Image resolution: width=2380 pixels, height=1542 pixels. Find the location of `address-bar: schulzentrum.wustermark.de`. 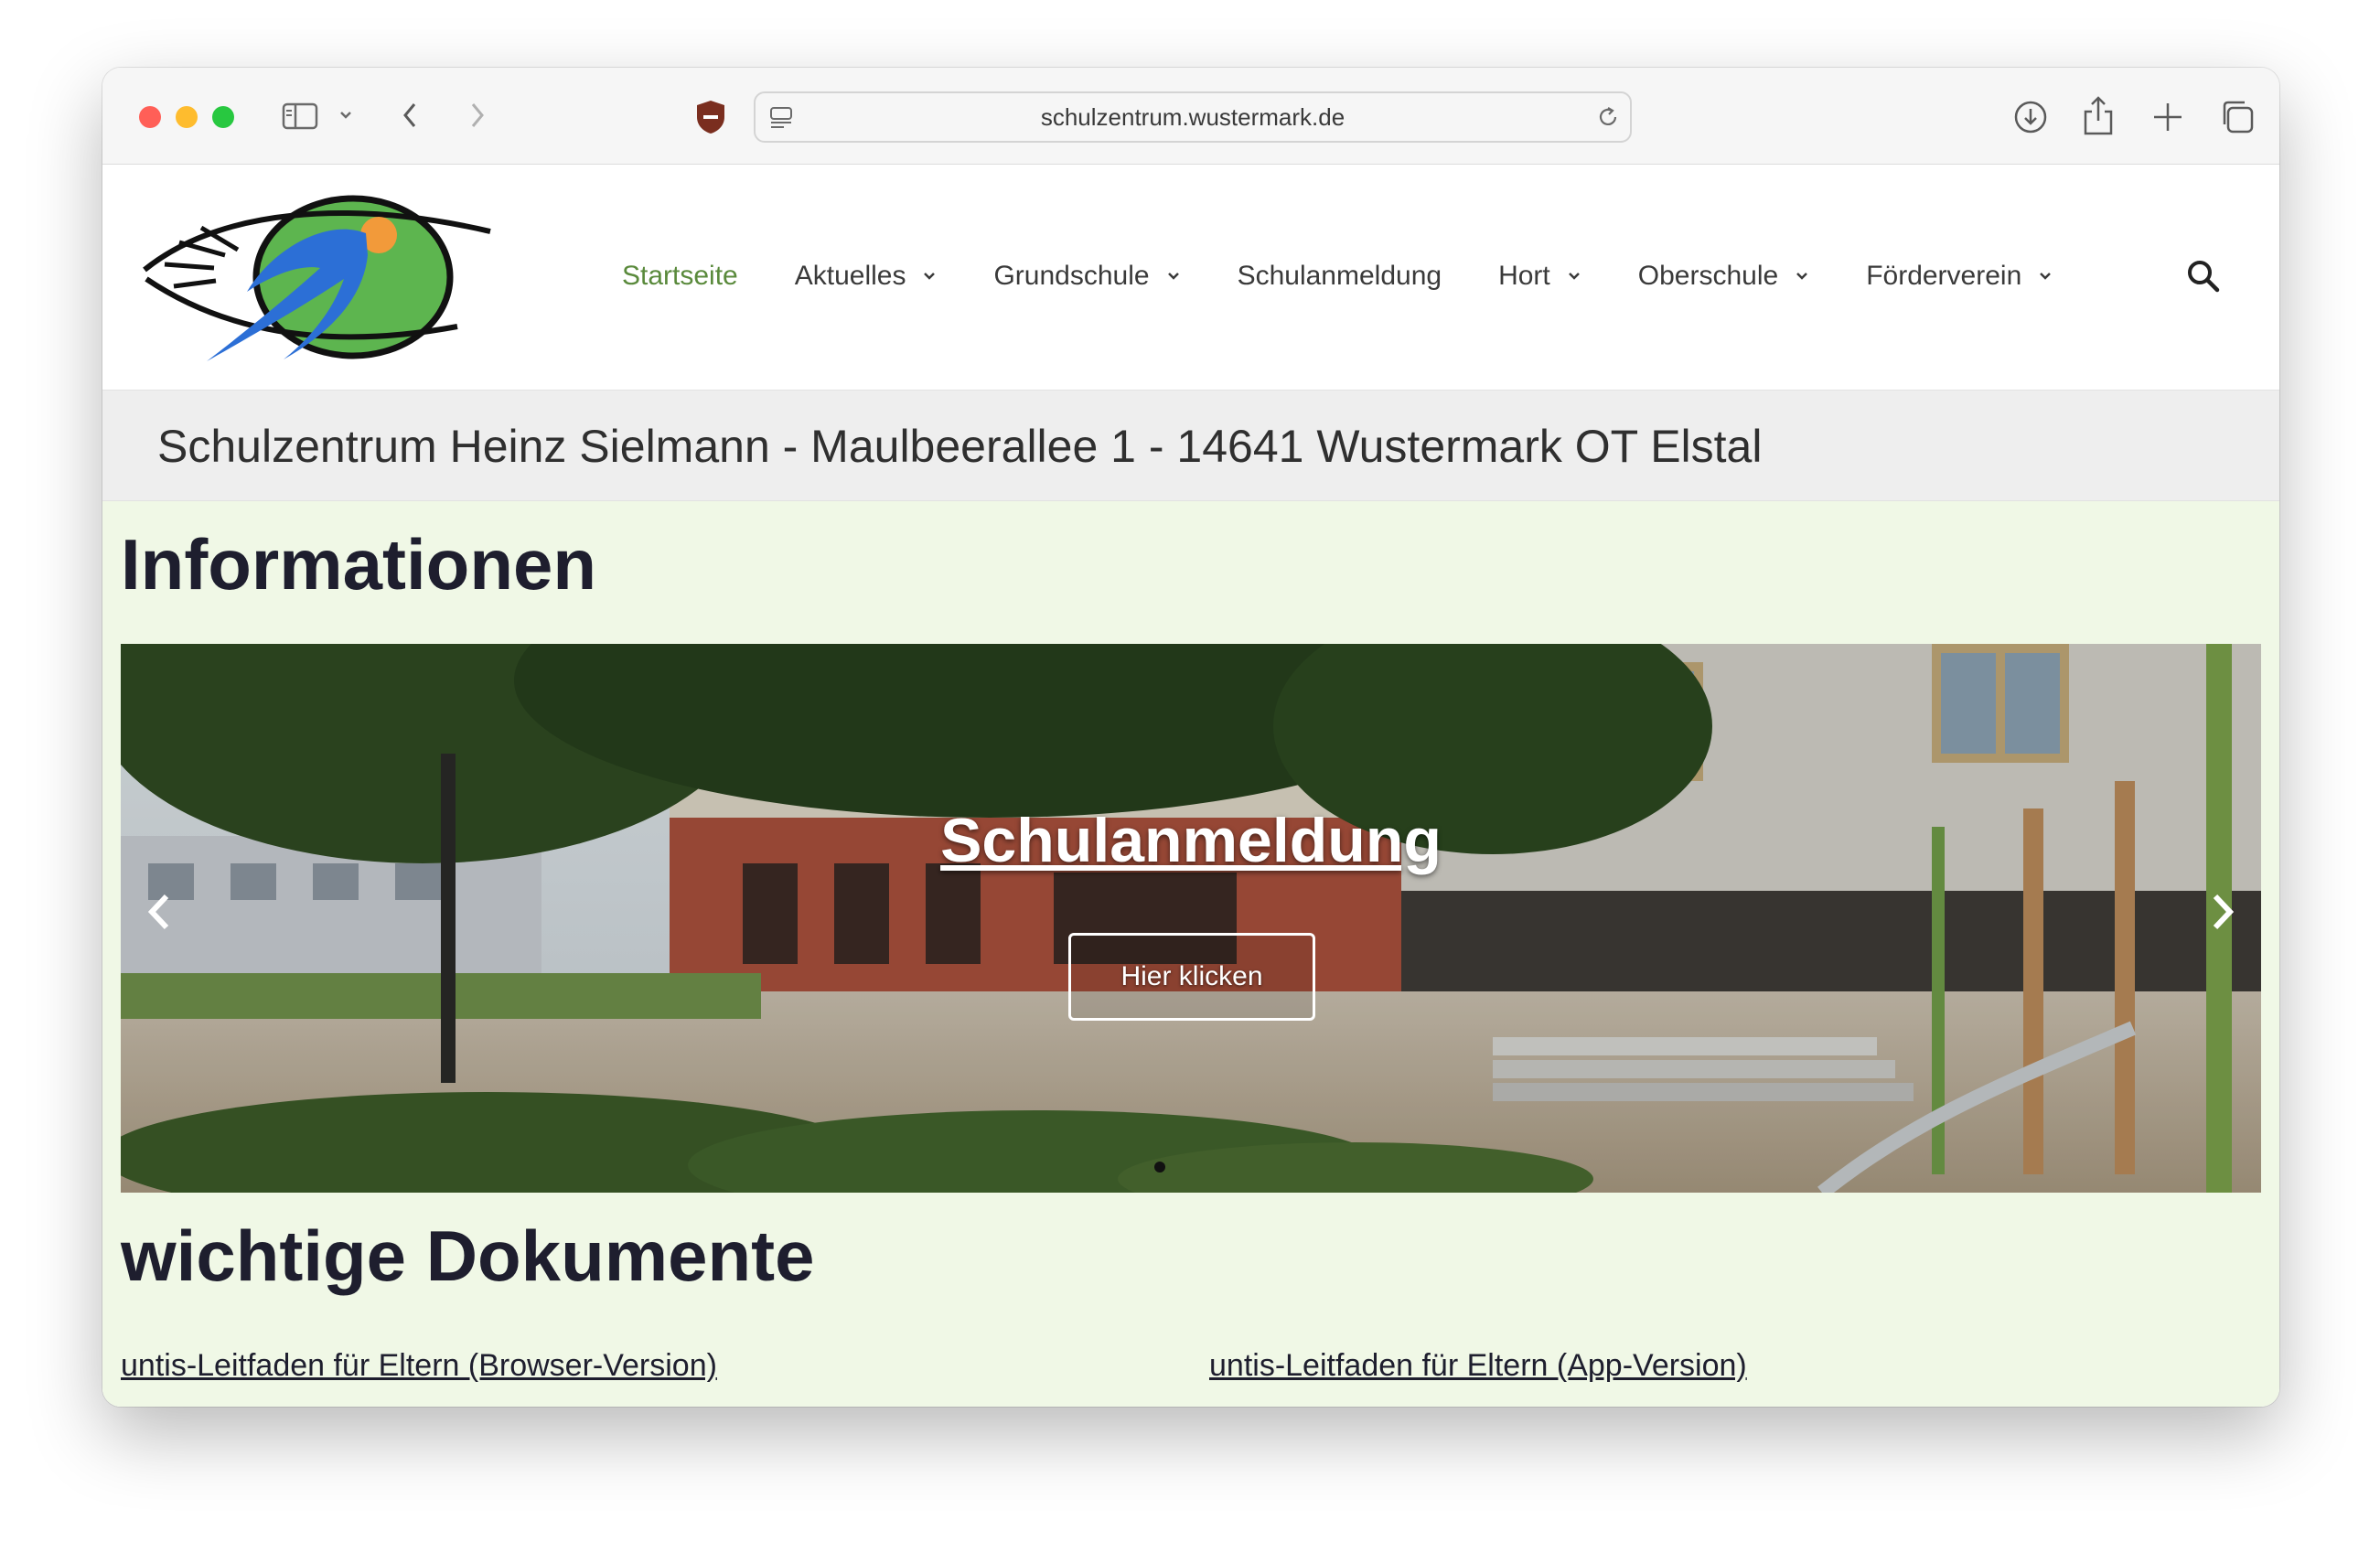

address-bar: schulzentrum.wustermark.de is located at coordinates (1193, 117).